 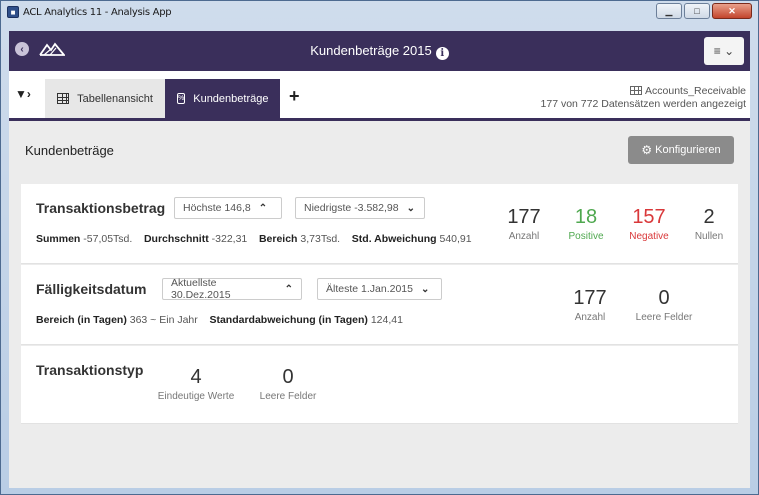 I want to click on zeros-label: Nullen, so click(x=709, y=236).